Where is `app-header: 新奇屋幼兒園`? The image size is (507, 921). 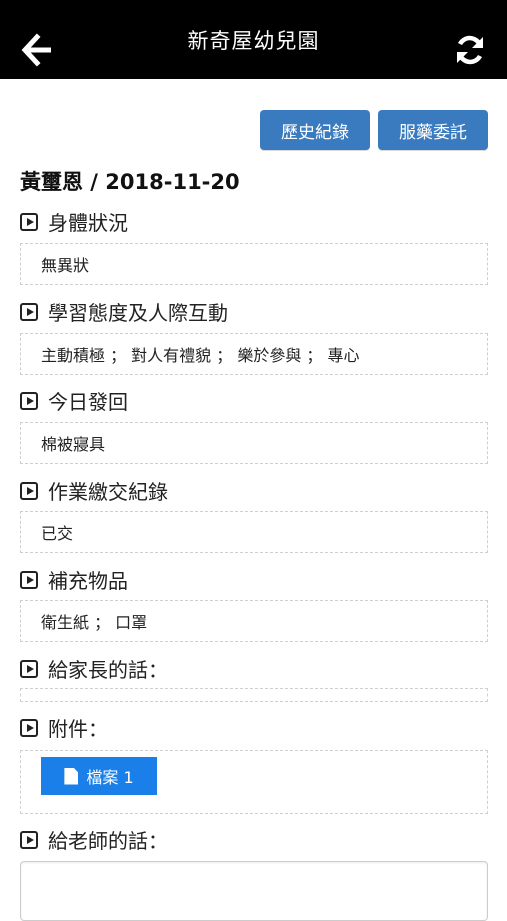 app-header: 新奇屋幼兒園 is located at coordinates (253, 39).